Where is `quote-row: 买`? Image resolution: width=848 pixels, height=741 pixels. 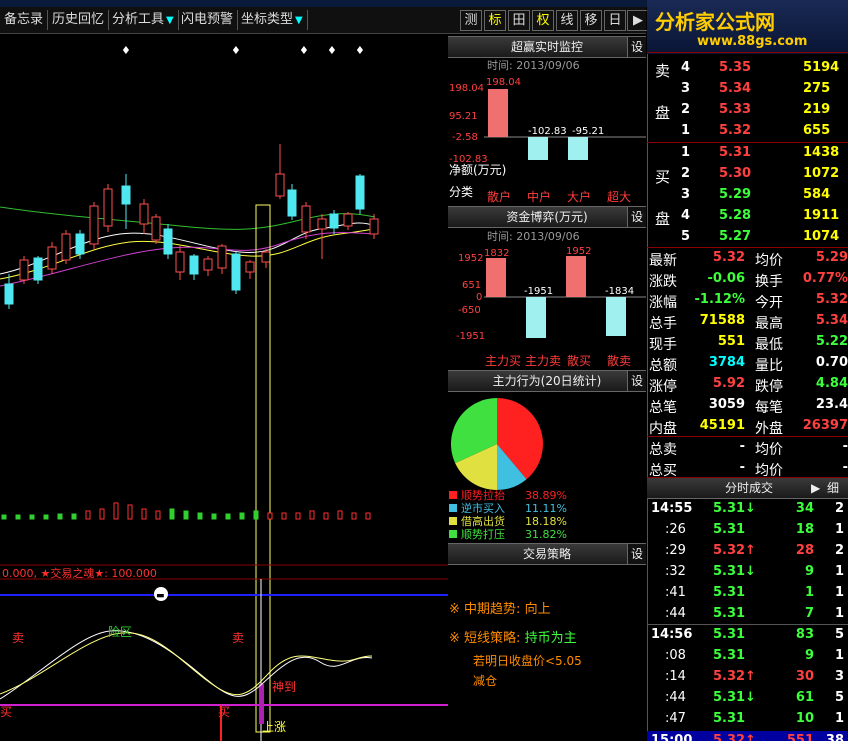 quote-row: 买 is located at coordinates (663, 177).